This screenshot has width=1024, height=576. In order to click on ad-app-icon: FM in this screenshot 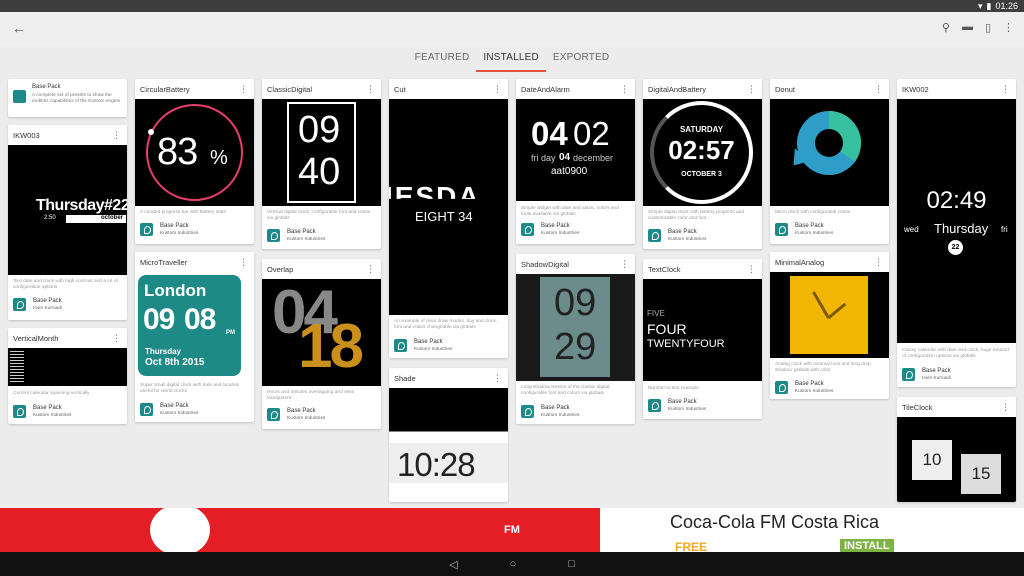, I will do `click(512, 530)`.